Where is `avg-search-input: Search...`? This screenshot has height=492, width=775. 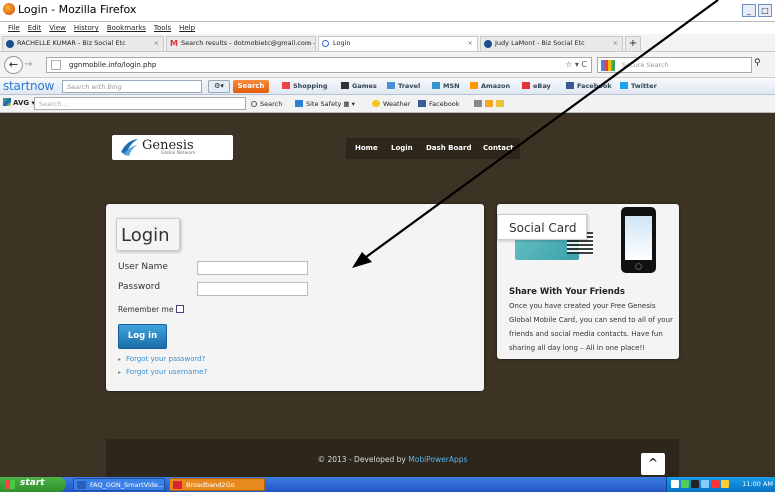 avg-search-input: Search... is located at coordinates (140, 103).